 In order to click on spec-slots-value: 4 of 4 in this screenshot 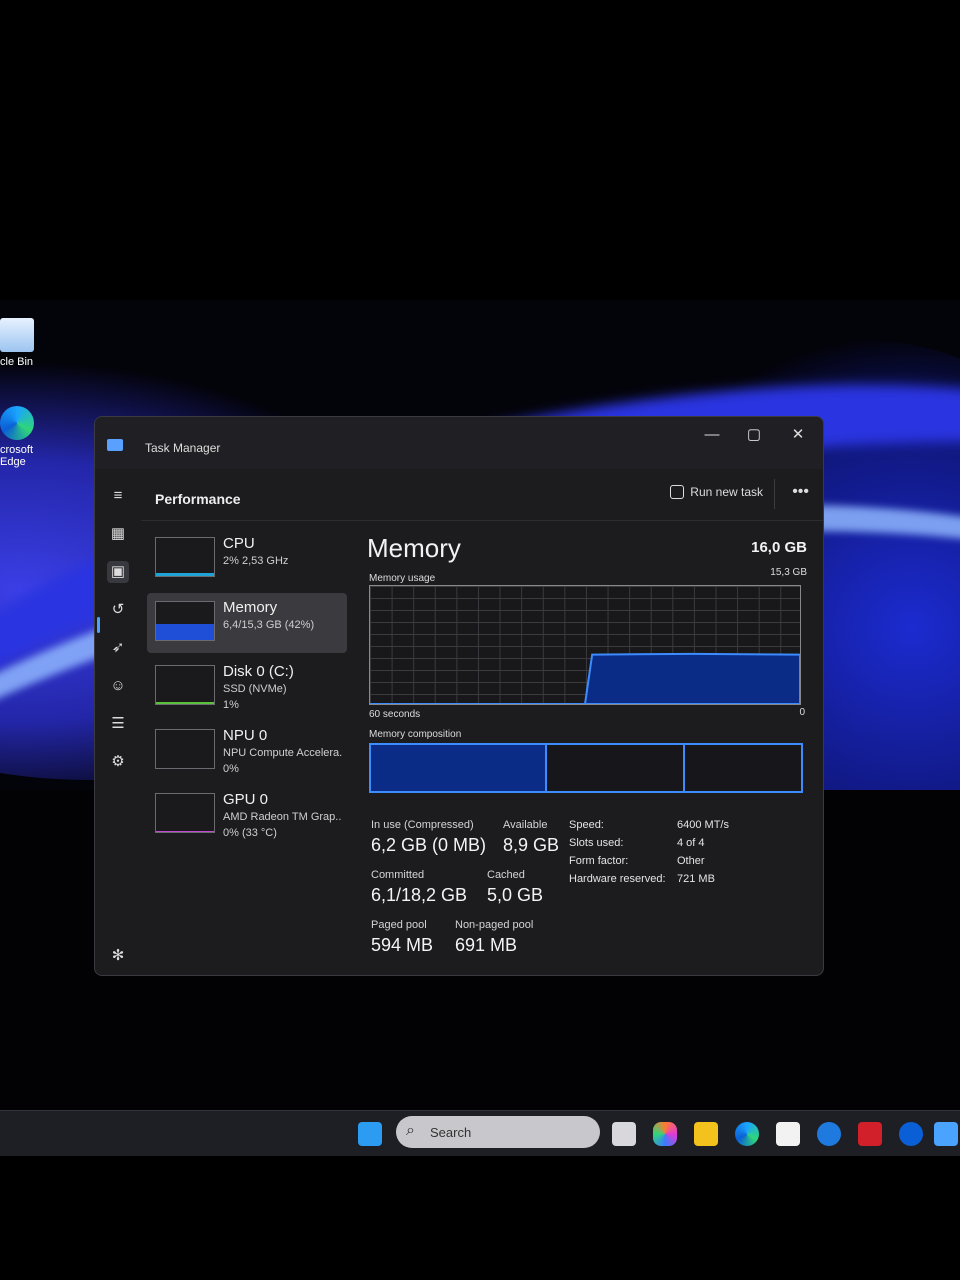, I will do `click(691, 843)`.